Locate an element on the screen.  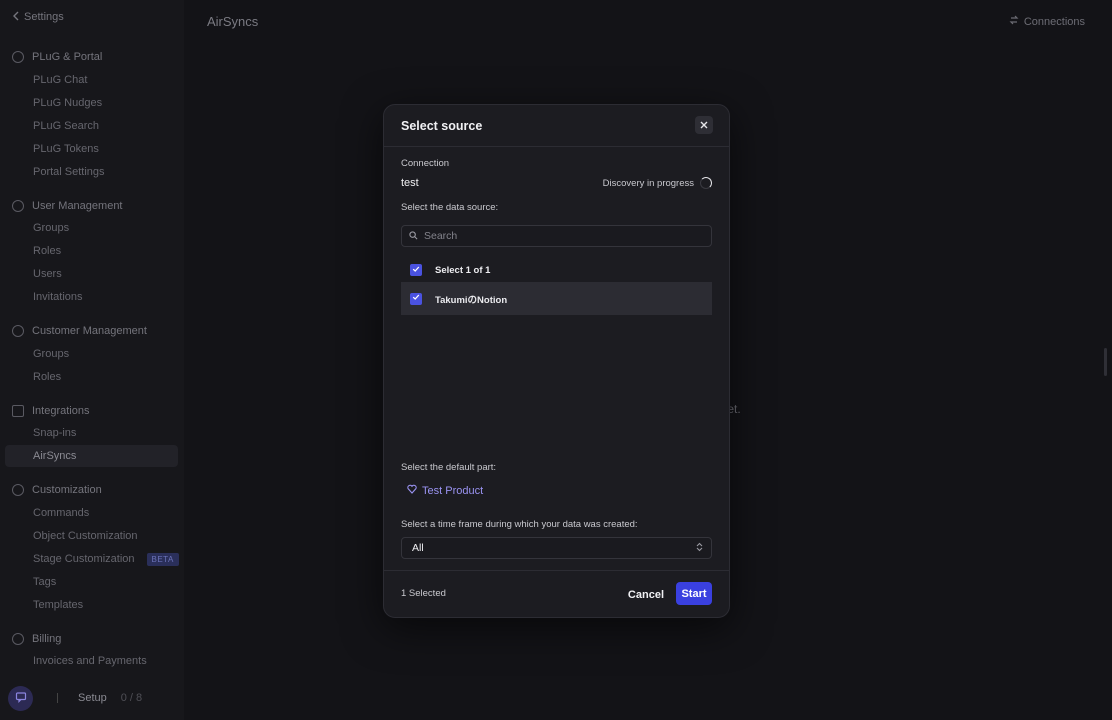
modal-footer: 1 Selected Cancel Start is located at coordinates (556, 593).